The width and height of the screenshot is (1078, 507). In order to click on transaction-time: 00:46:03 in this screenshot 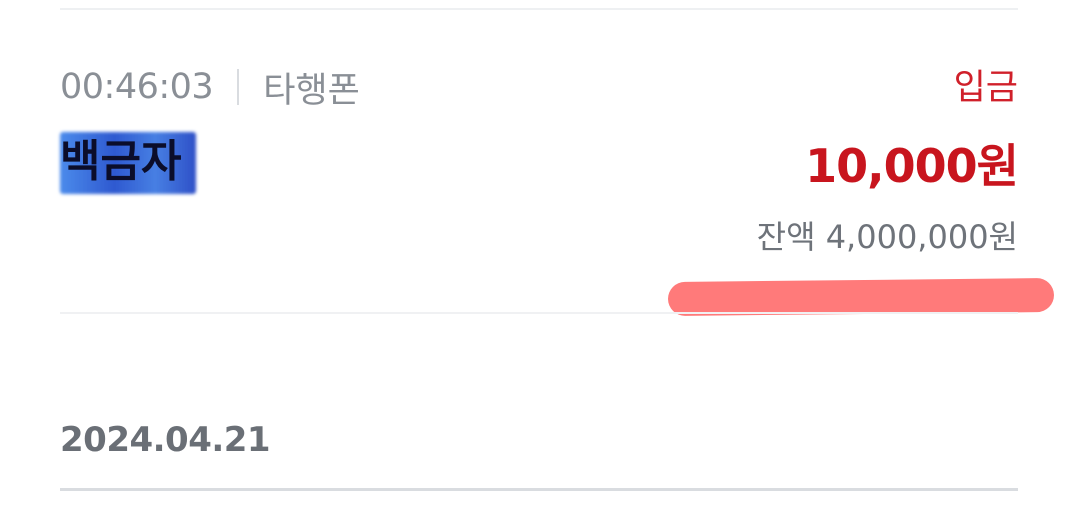, I will do `click(137, 87)`.